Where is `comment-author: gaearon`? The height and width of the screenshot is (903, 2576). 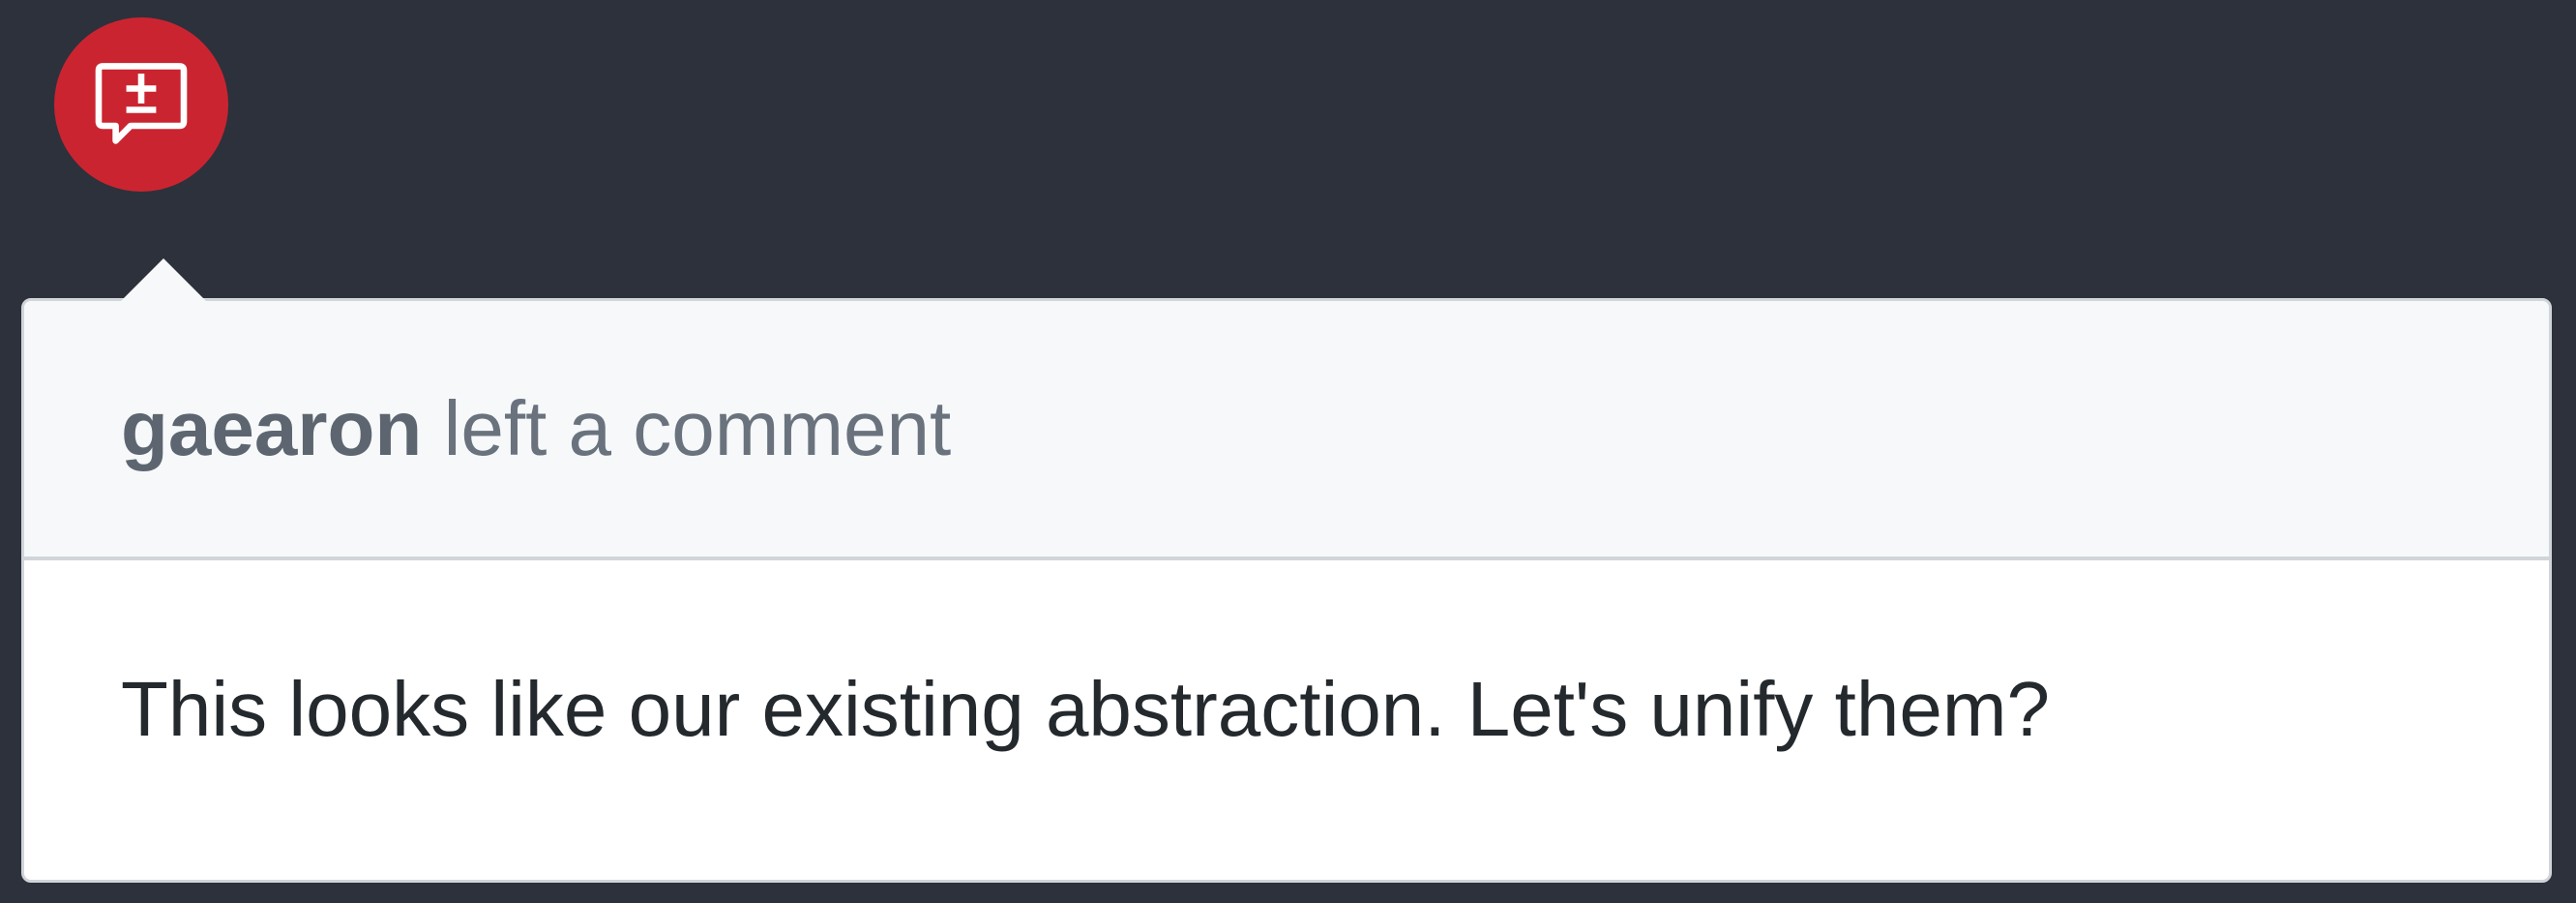 comment-author: gaearon is located at coordinates (271, 428).